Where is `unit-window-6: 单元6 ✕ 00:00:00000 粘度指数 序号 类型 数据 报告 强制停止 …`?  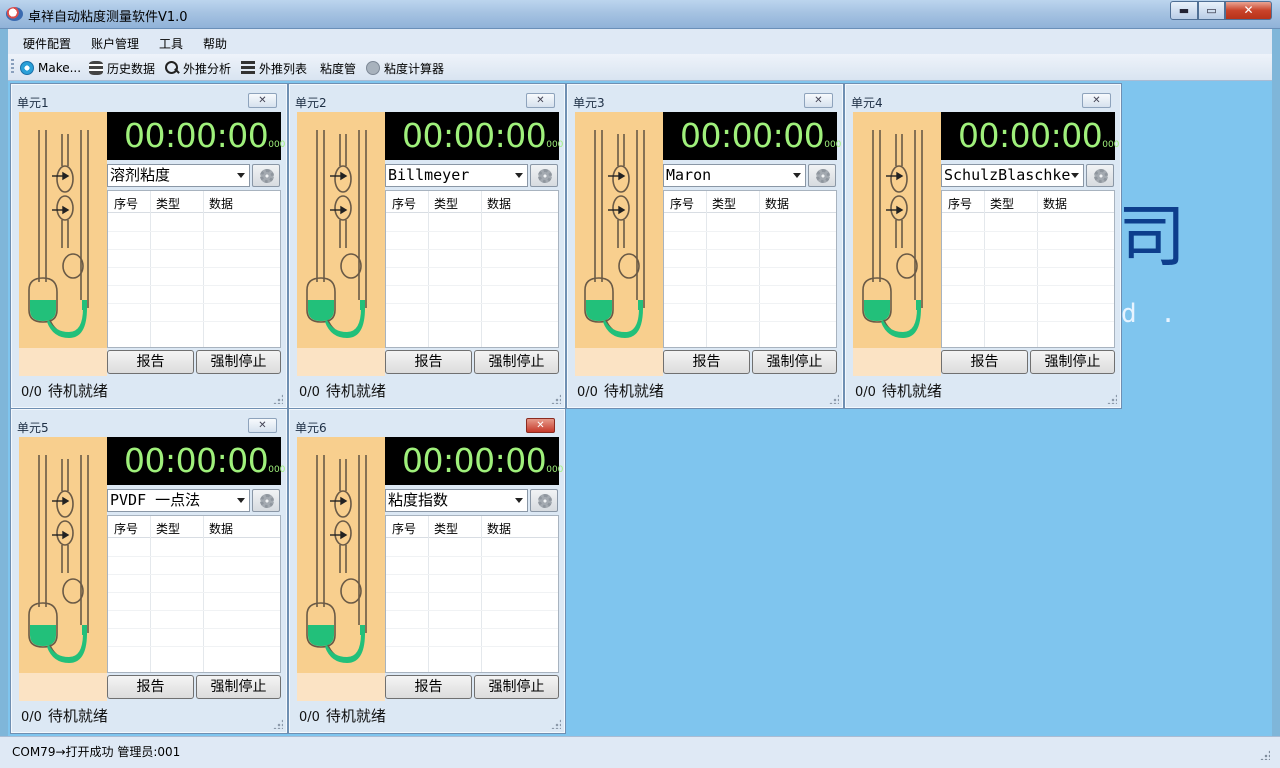
unit-window-6: 单元6 ✕ 00:00:00000 粘度指数 序号 类型 数据 报告 强制停止 … is located at coordinates (427, 571).